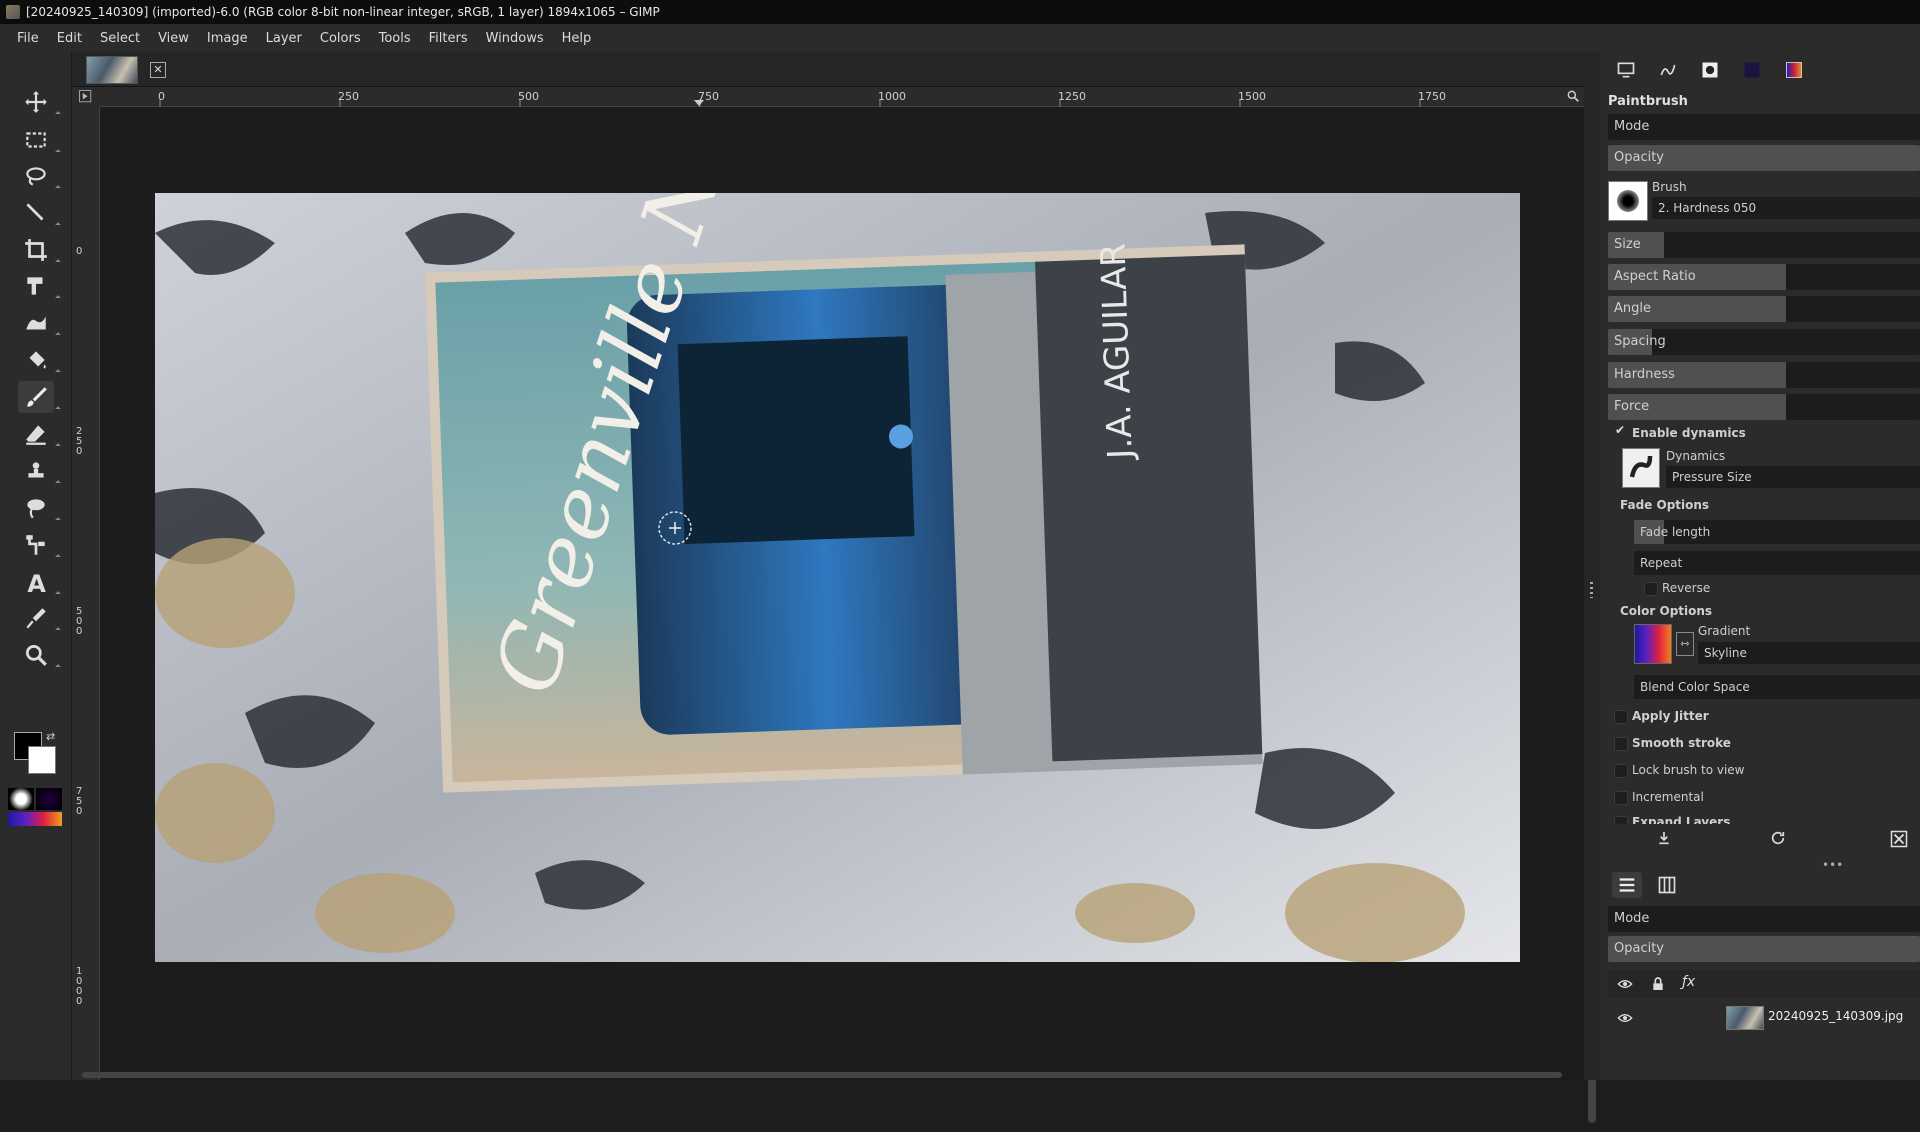 This screenshot has width=1920, height=1132. I want to click on text-tool-icon: A, so click(39, 582).